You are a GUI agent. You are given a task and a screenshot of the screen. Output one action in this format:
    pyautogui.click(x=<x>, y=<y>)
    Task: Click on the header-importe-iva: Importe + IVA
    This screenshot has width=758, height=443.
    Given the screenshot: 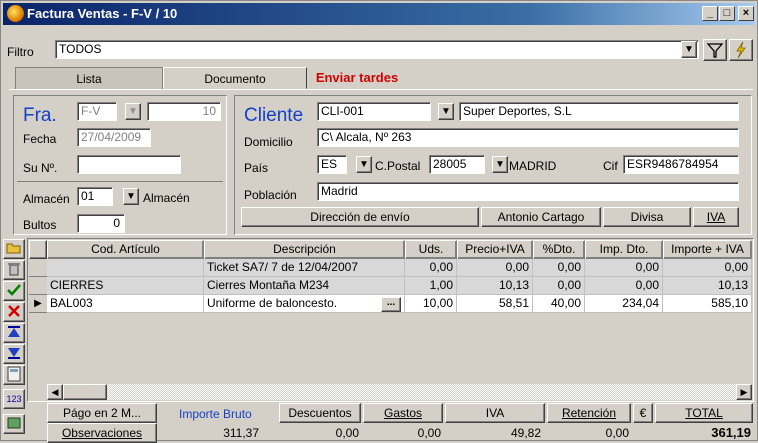 What is the action you would take?
    pyautogui.click(x=707, y=249)
    